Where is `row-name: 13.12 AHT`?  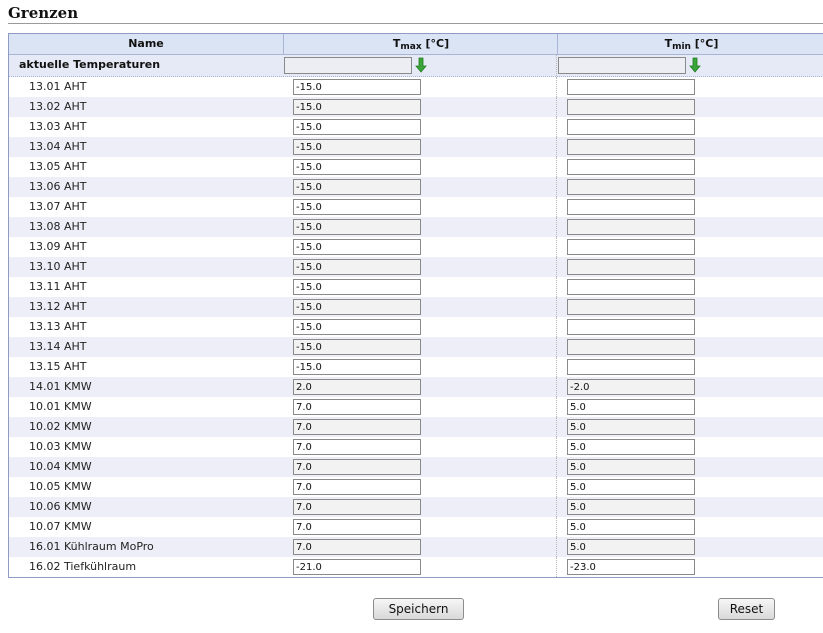 row-name: 13.12 AHT is located at coordinates (58, 306).